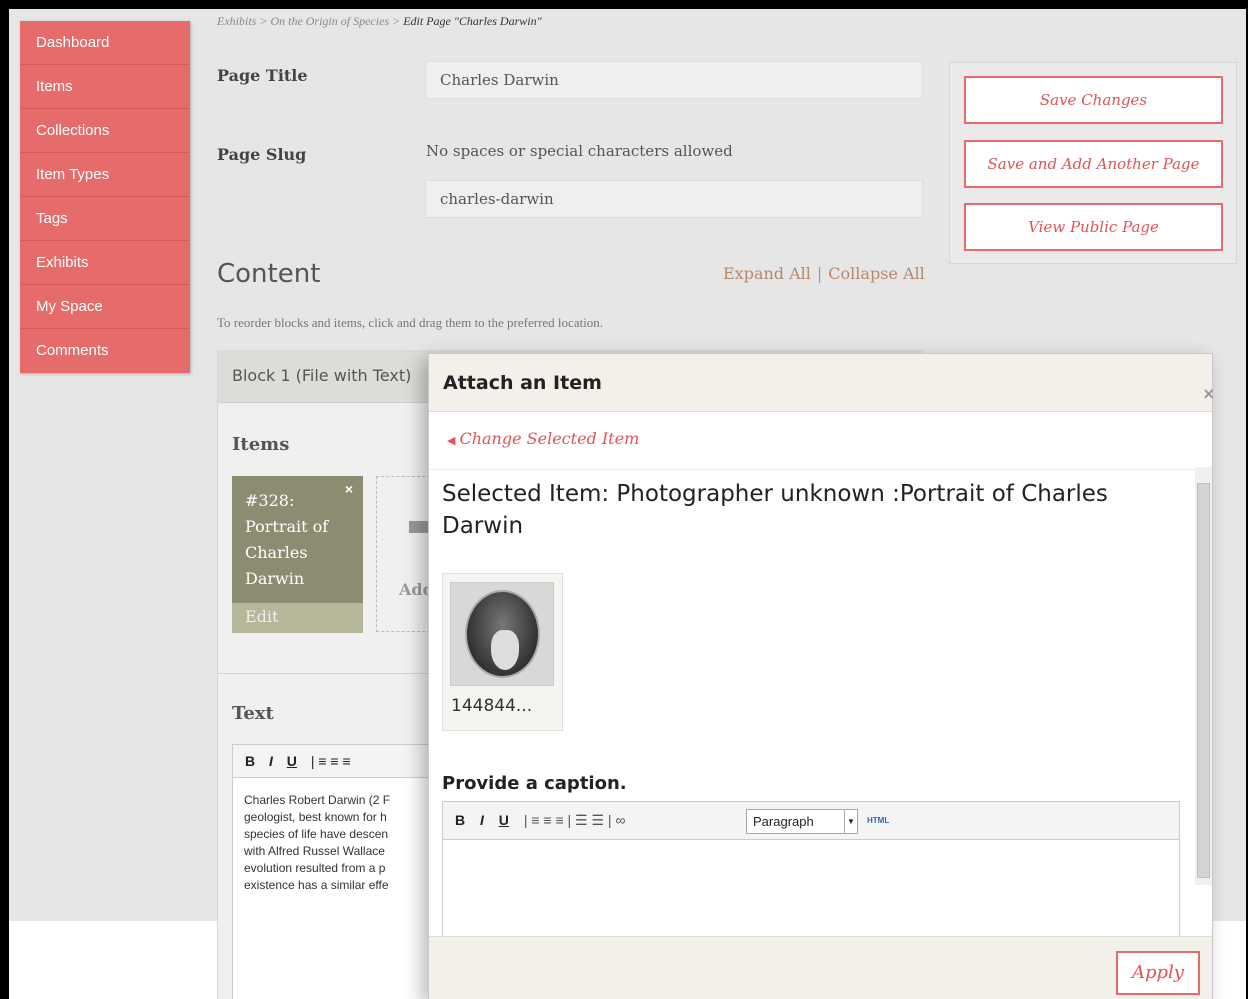 Image resolution: width=1248 pixels, height=999 pixels. Describe the element at coordinates (1208, 394) in the screenshot. I see `close-icon: ×` at that location.